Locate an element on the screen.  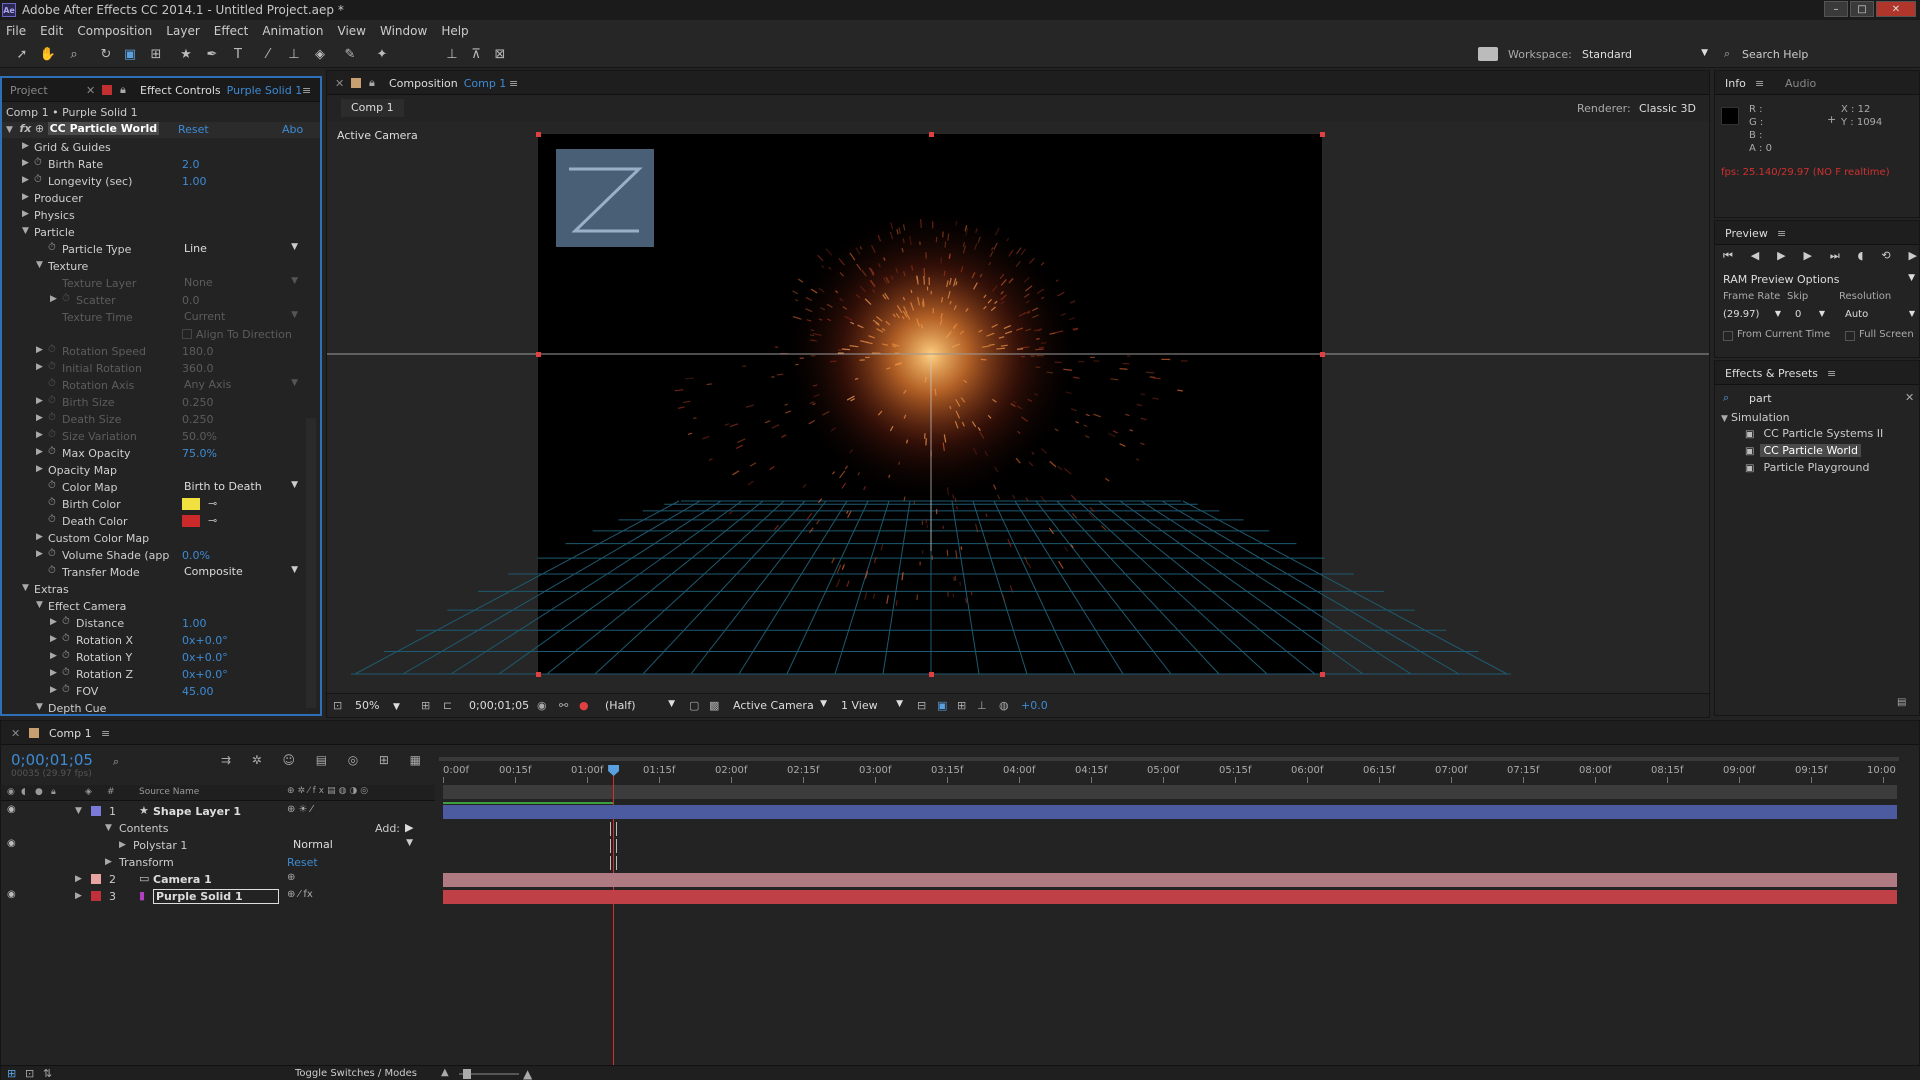
property-value: 0.0% is located at coordinates (196, 555).